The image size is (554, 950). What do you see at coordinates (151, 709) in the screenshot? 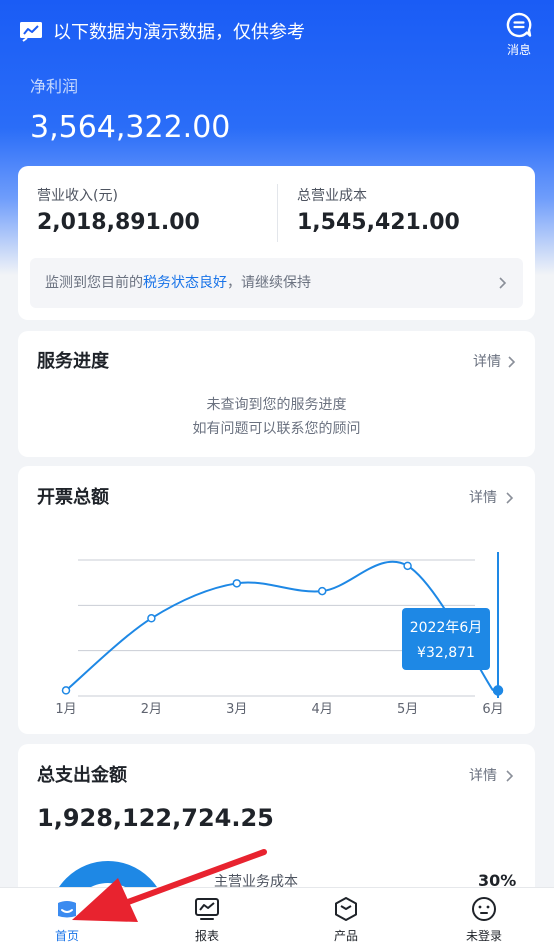
I see `chart-x-tick-label: 2月` at bounding box center [151, 709].